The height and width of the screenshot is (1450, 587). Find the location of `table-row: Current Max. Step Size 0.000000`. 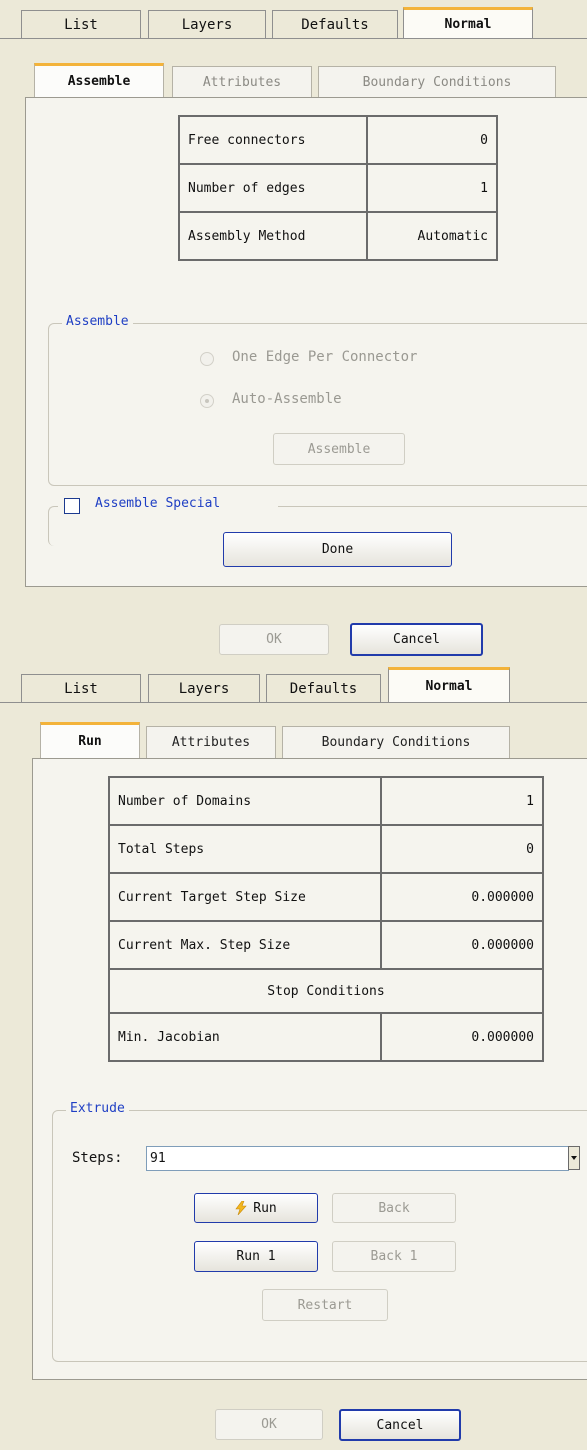

table-row: Current Max. Step Size 0.000000 is located at coordinates (326, 945).